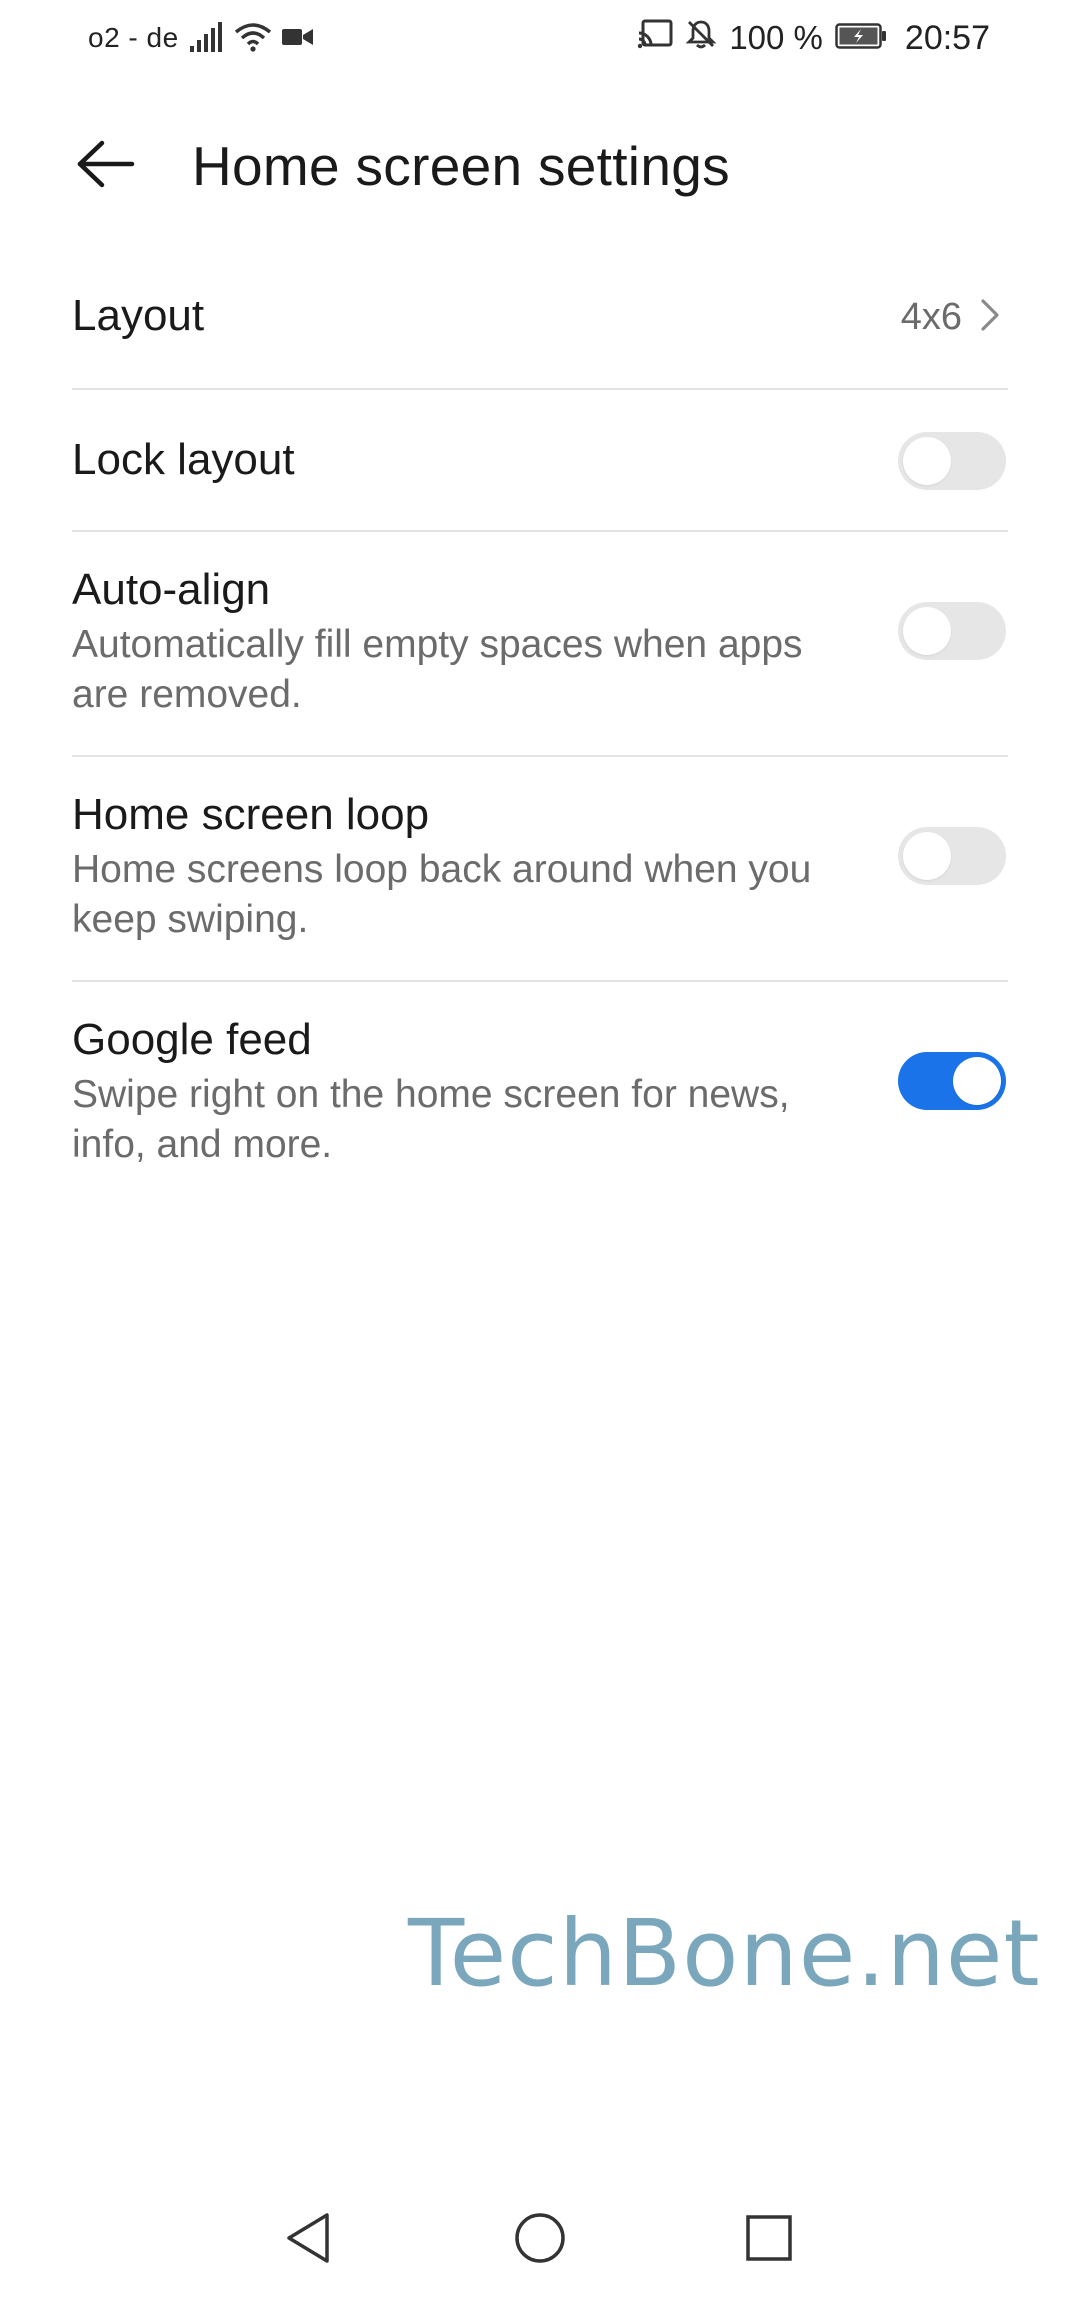 The image size is (1080, 2312). I want to click on back-arrow-icon, so click(106, 166).